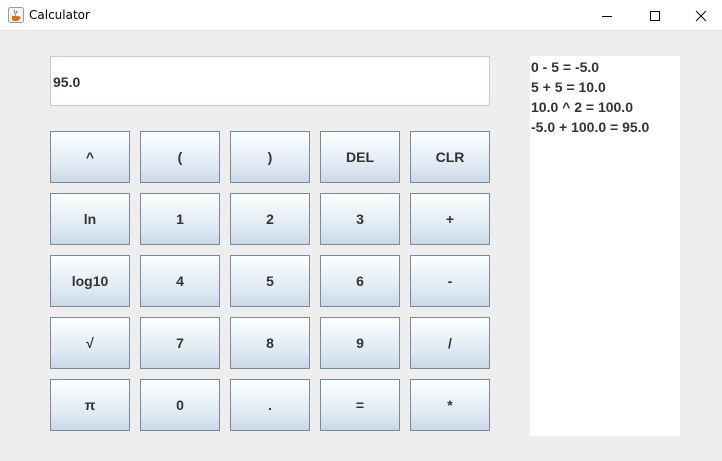  I want to click on digit-0-key: 0, so click(180, 405).